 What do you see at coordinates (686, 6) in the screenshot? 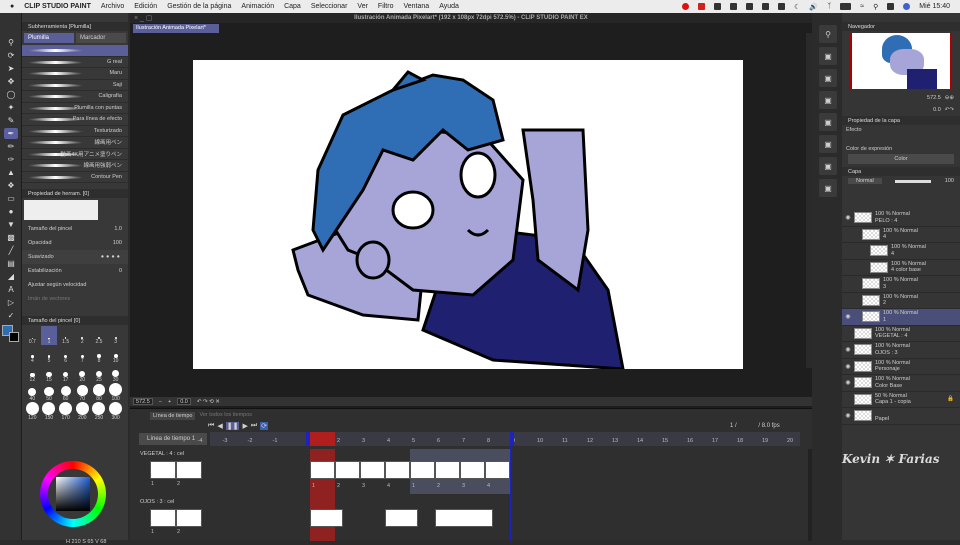
I see `record-icon` at bounding box center [686, 6].